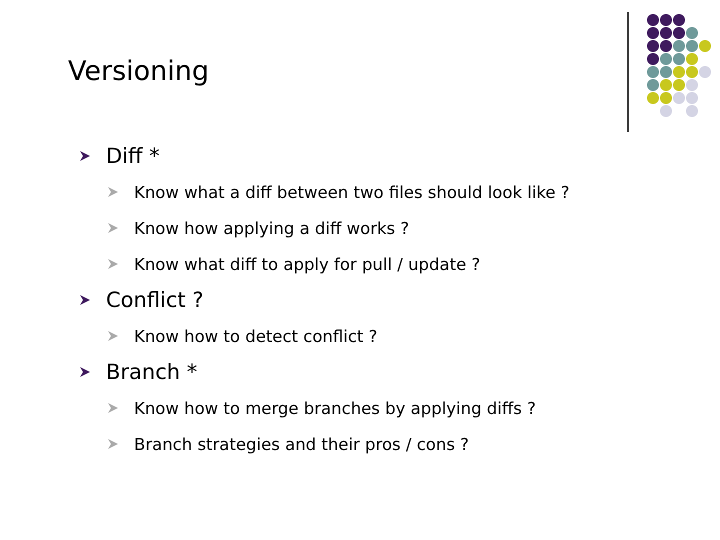  Describe the element at coordinates (272, 228) in the screenshot. I see `sub-bullet-text: Know how applying a diff works ?` at that location.